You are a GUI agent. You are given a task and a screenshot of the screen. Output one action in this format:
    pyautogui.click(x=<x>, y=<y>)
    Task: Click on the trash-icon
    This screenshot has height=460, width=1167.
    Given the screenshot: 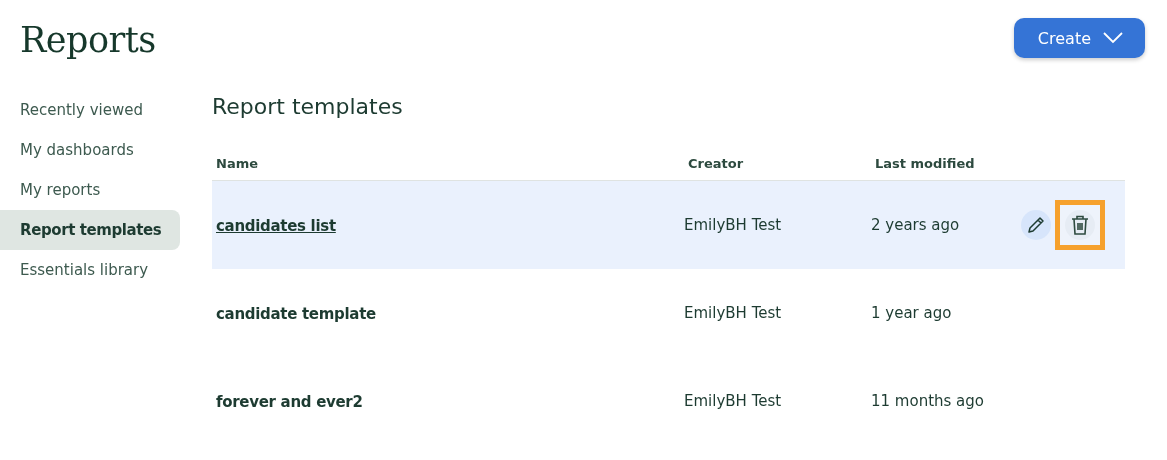 What is the action you would take?
    pyautogui.click(x=1080, y=225)
    